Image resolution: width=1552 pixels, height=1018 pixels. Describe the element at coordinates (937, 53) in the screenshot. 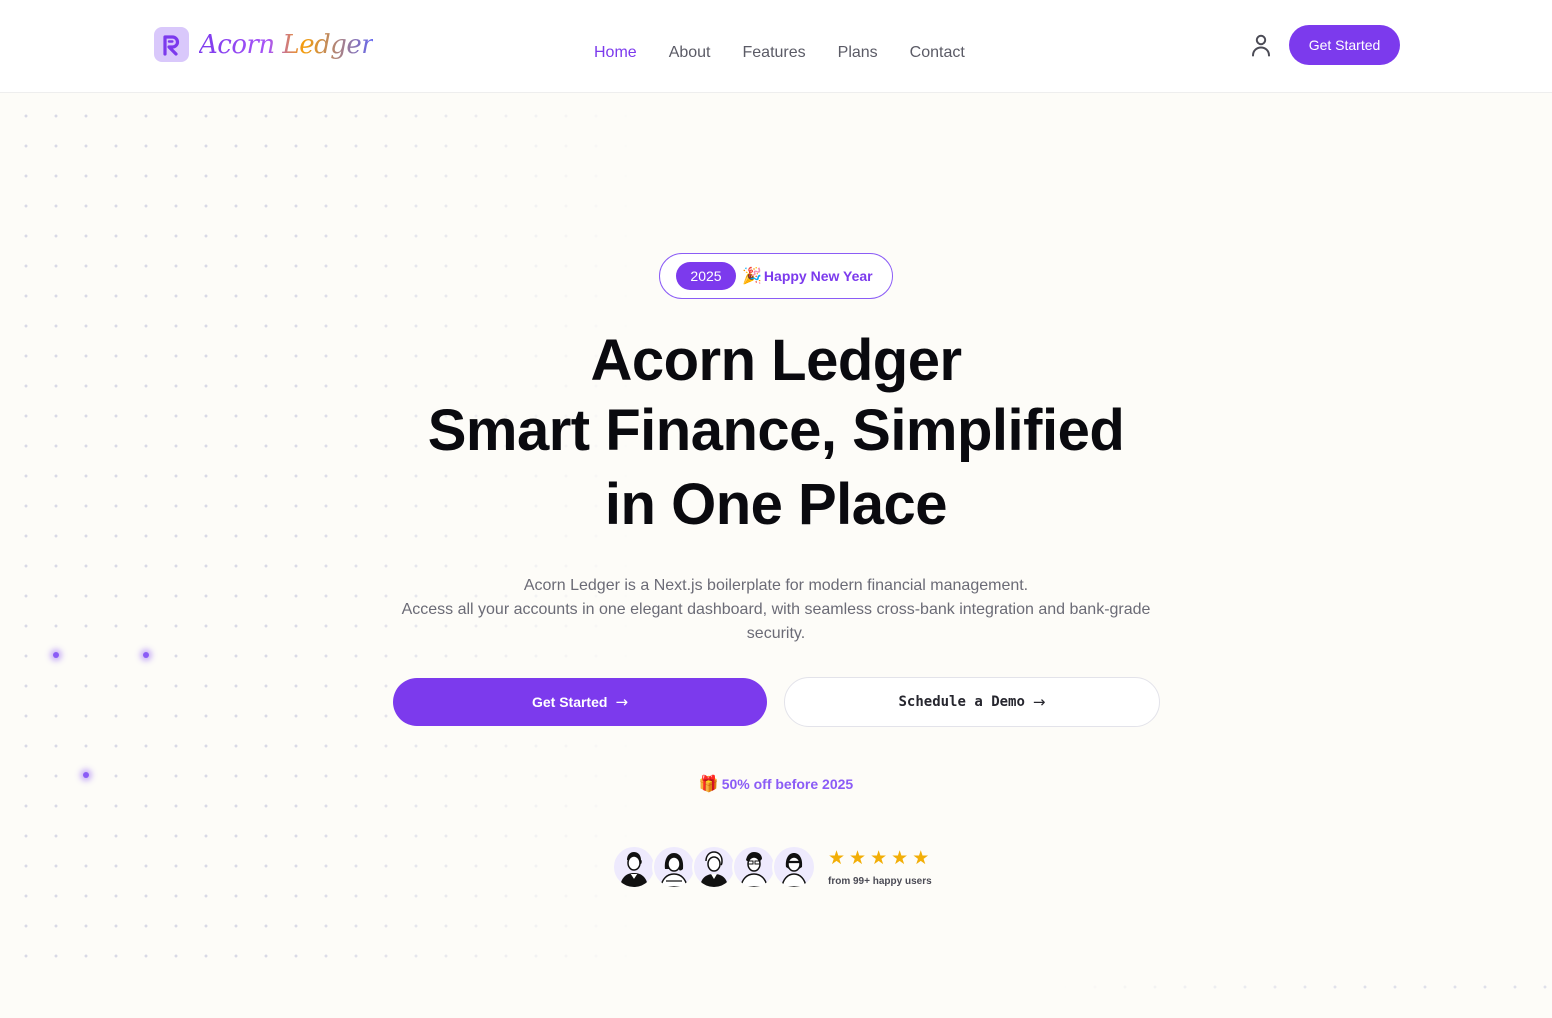

I see `nav-contact: Contact` at that location.